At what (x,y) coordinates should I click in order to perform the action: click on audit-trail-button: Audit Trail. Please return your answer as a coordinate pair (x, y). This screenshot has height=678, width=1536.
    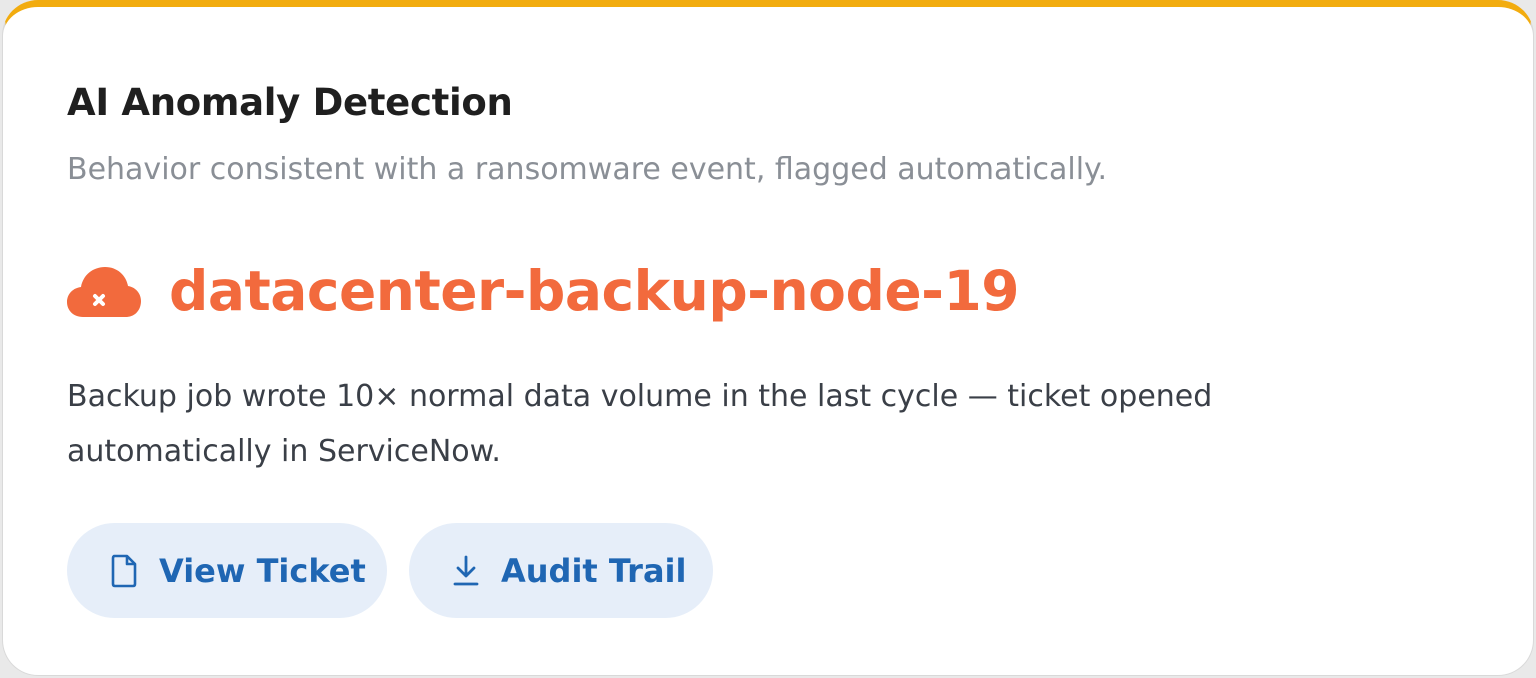
    Looking at the image, I should click on (561, 570).